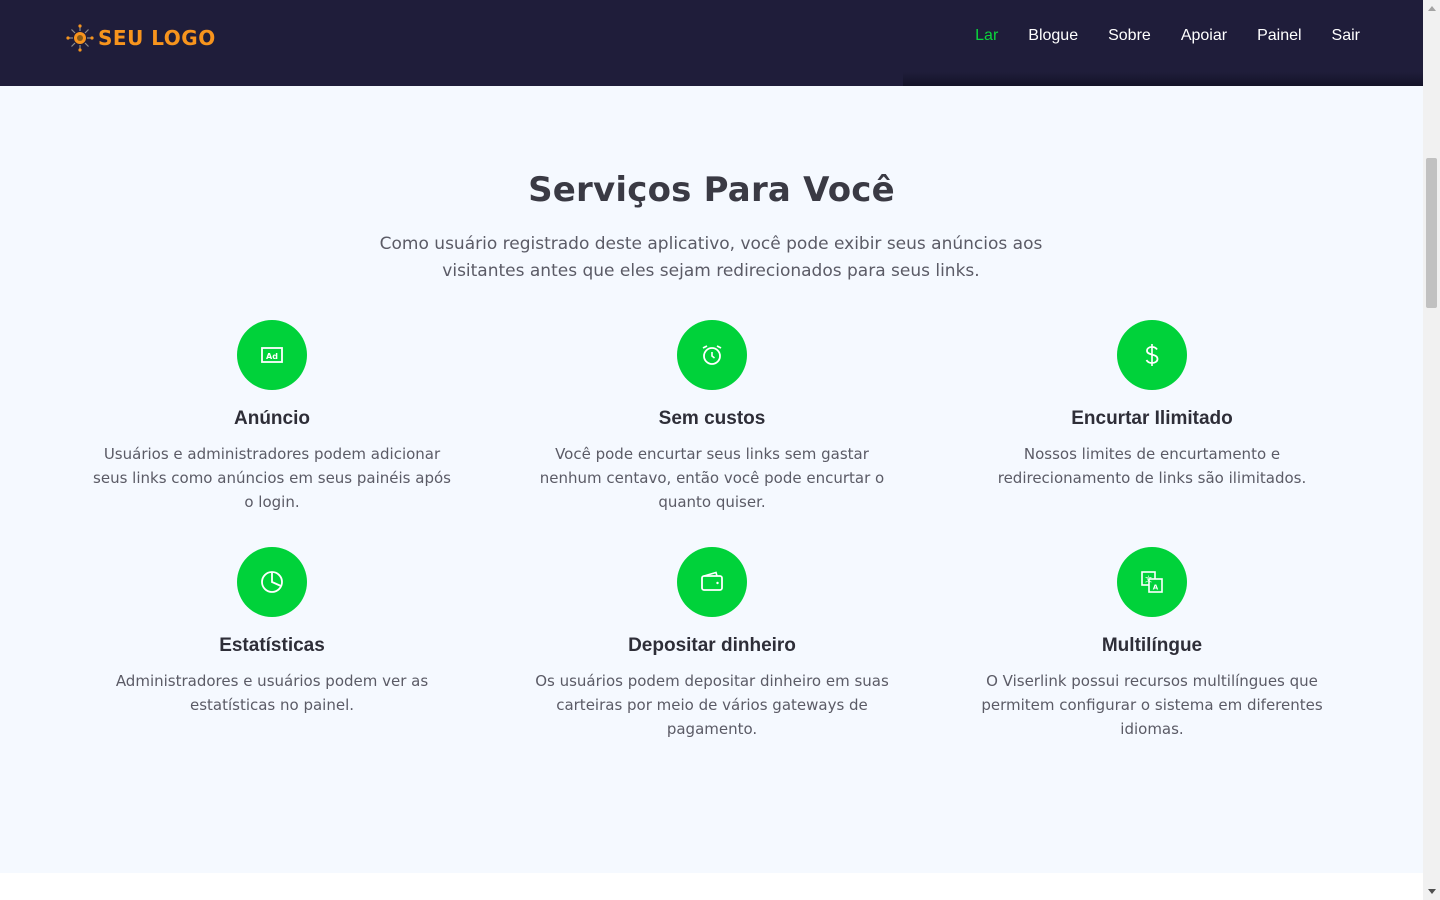 The width and height of the screenshot is (1440, 900). I want to click on service-title: Anúncio, so click(272, 418).